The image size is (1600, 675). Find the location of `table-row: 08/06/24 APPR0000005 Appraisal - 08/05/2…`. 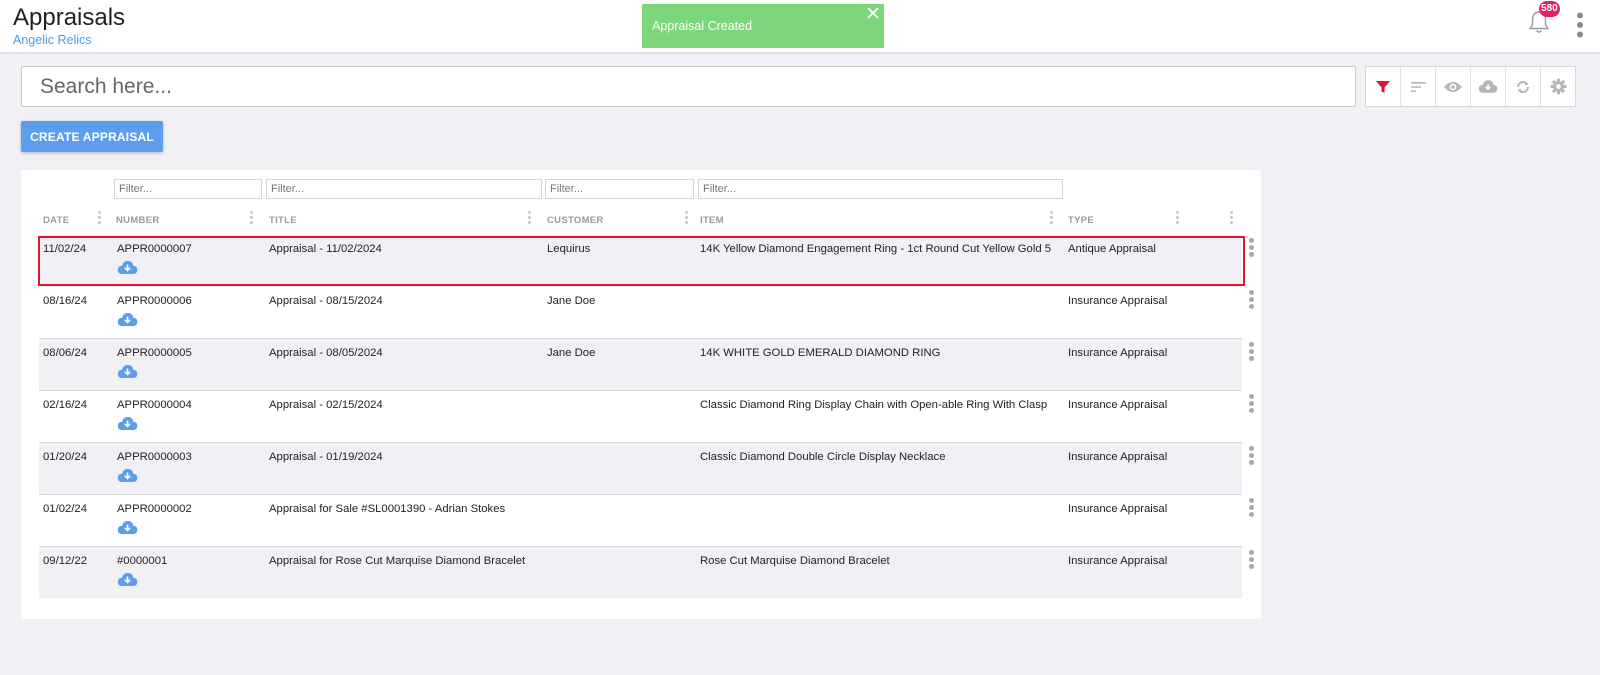

table-row: 08/06/24 APPR0000005 Appraisal - 08/05/2… is located at coordinates (646, 364).